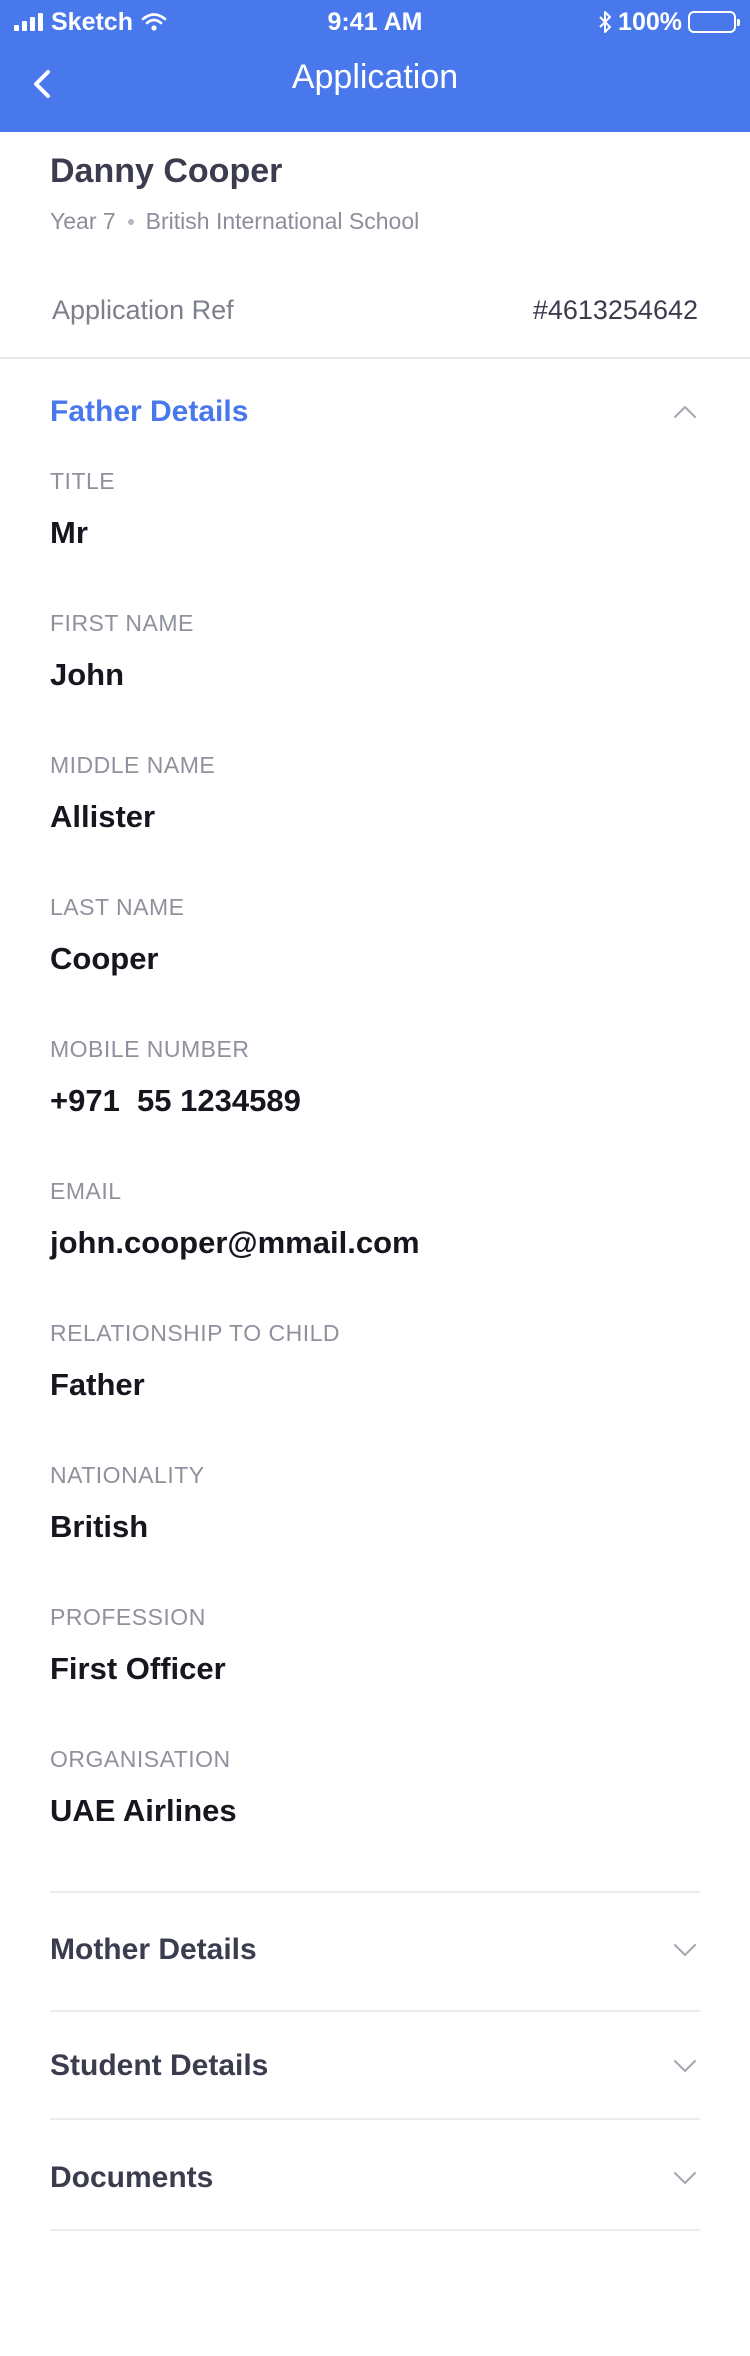 The image size is (750, 2356). Describe the element at coordinates (103, 816) in the screenshot. I see `field-value: Allister` at that location.